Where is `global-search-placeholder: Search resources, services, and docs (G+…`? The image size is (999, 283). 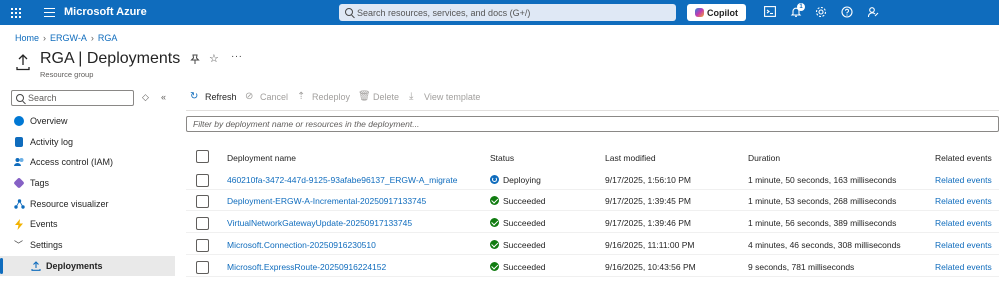
global-search-placeholder: Search resources, services, and docs (G+… is located at coordinates (444, 12).